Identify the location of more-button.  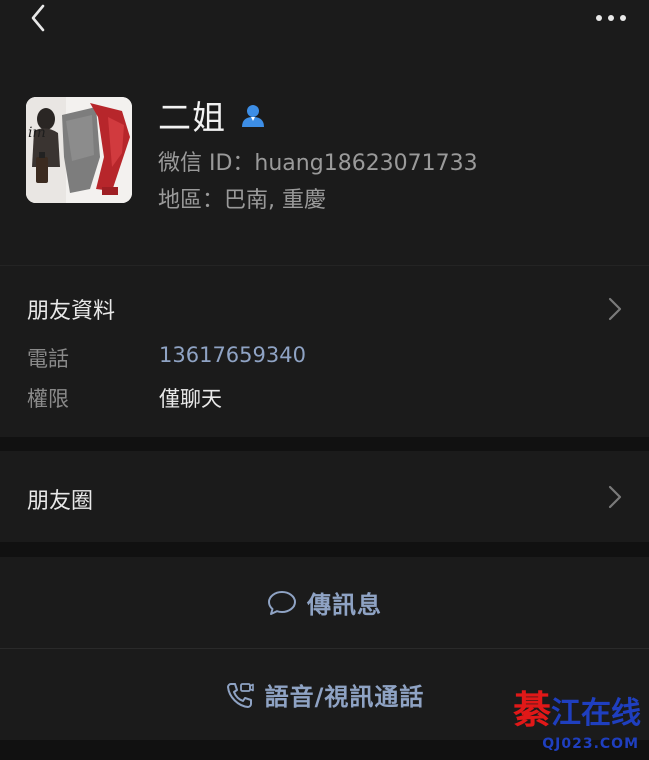
(611, 18).